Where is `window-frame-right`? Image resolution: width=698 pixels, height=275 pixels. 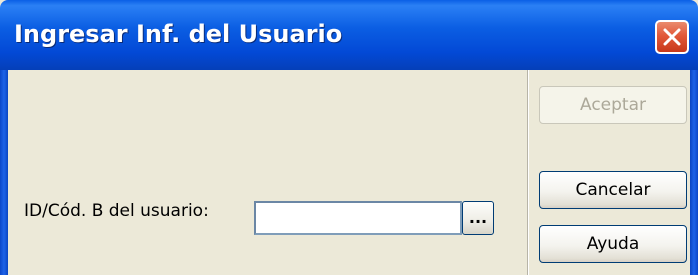
window-frame-right is located at coordinates (694, 172).